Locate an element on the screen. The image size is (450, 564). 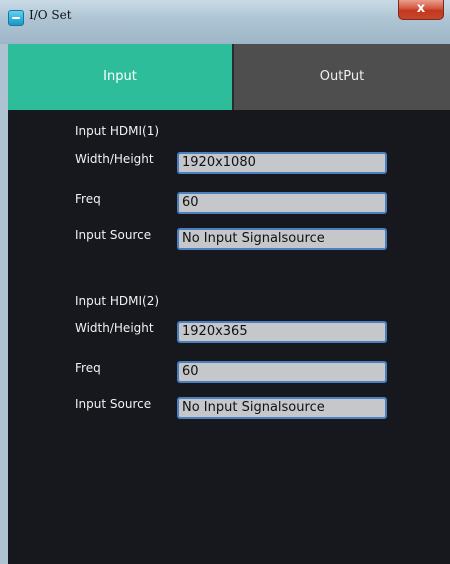
width-height-label-hdmi2: Width/Height is located at coordinates (114, 328).